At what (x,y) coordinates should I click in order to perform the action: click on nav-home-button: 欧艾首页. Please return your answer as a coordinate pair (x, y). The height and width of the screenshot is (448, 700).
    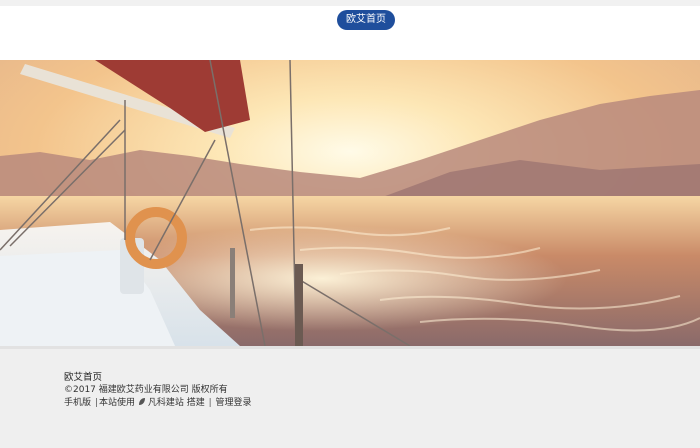
    Looking at the image, I should click on (366, 20).